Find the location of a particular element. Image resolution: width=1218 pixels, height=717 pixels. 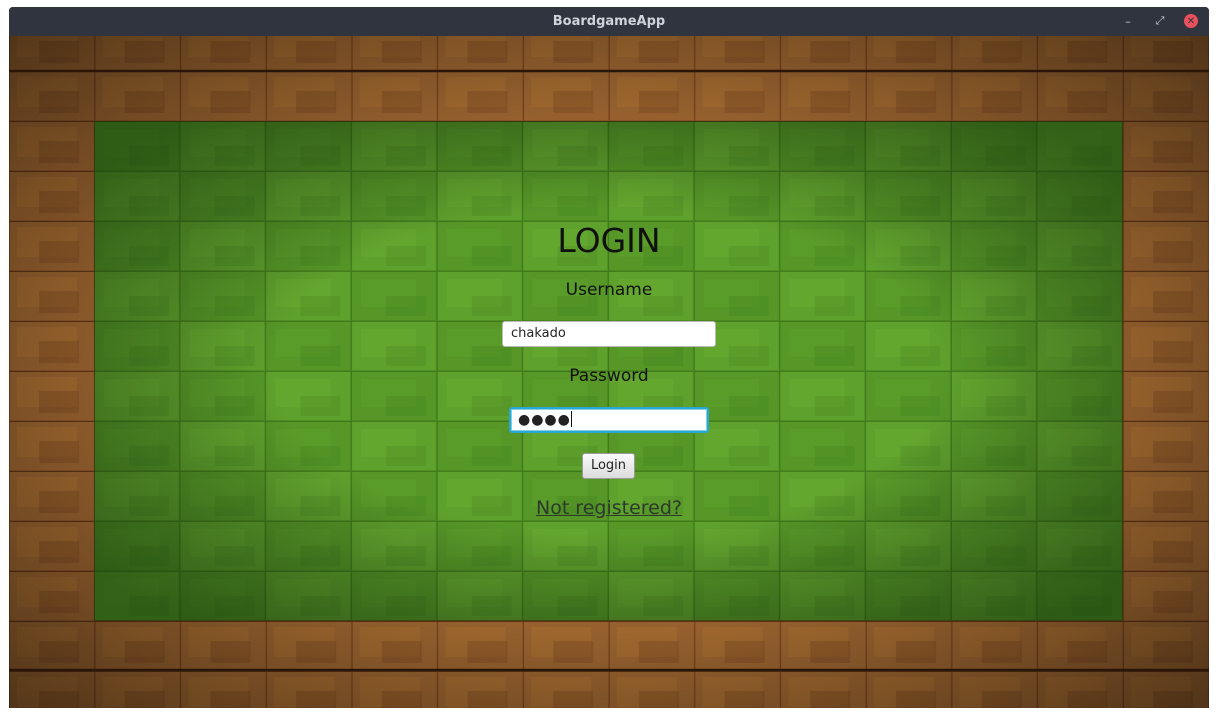

password-field: ●●●● is located at coordinates (609, 420).